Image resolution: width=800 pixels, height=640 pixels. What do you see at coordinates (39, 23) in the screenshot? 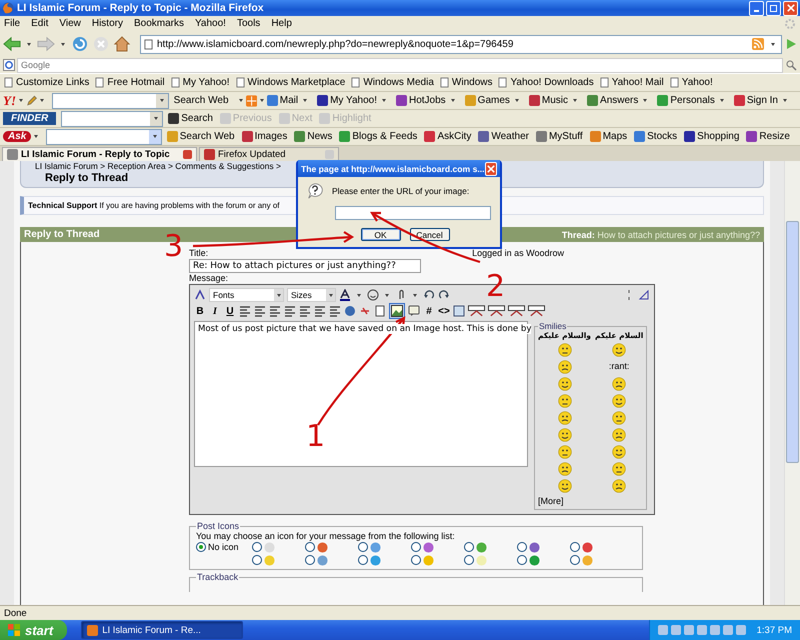
I see `menu-item: Edit` at bounding box center [39, 23].